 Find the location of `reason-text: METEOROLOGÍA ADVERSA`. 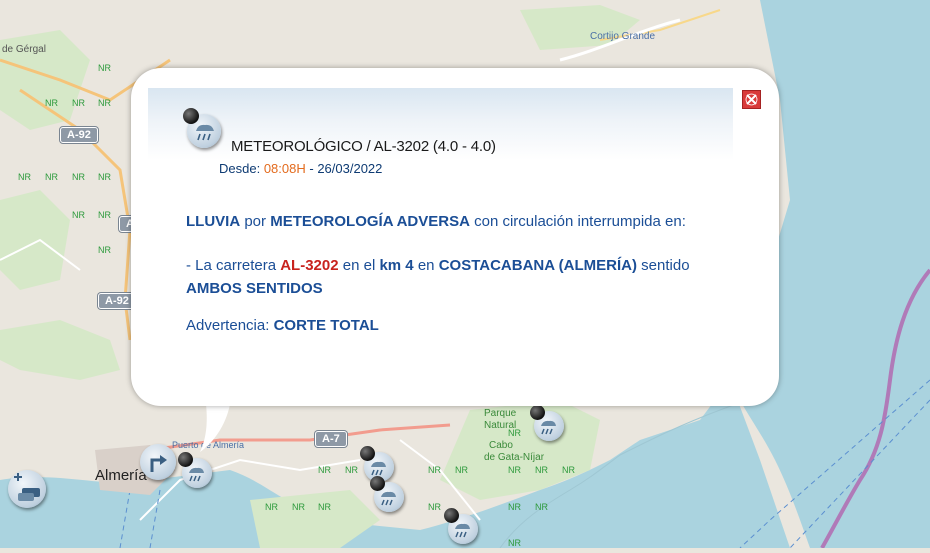

reason-text: METEOROLOGÍA ADVERSA is located at coordinates (370, 221).